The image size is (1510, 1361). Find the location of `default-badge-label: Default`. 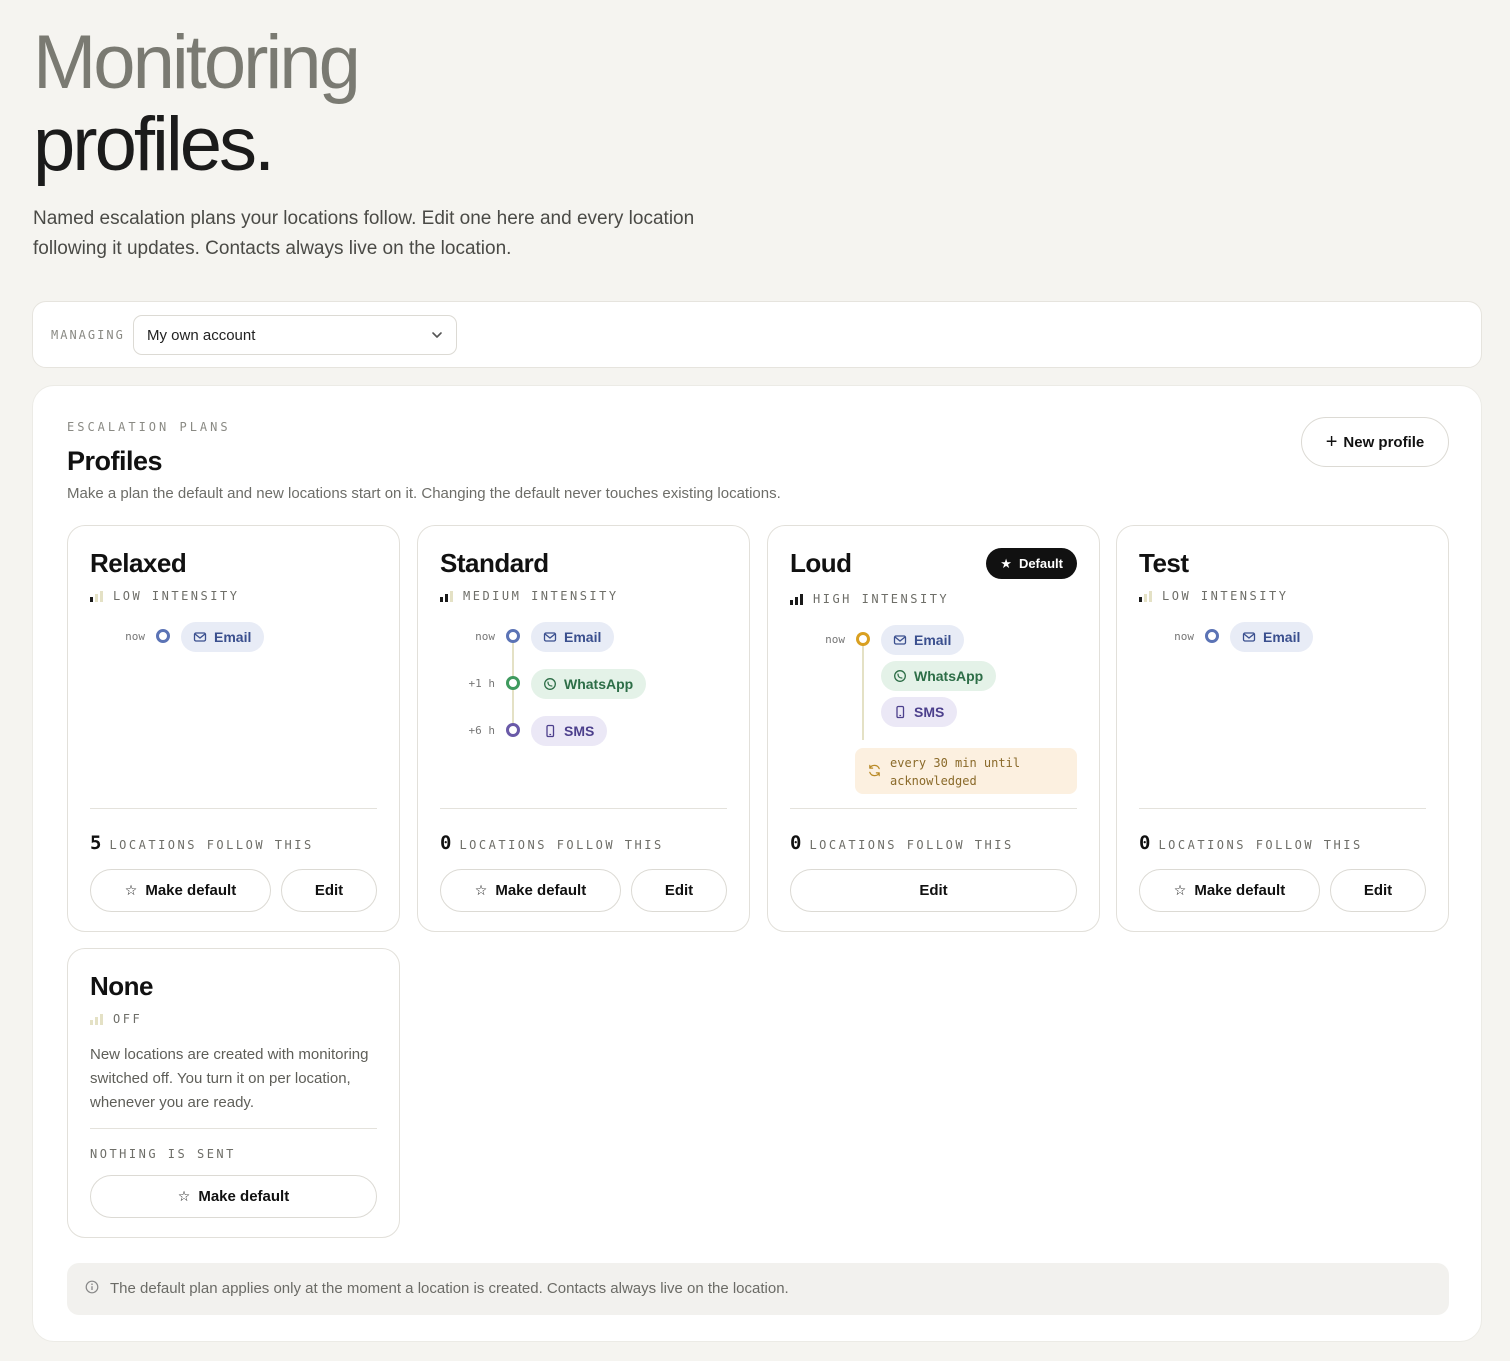

default-badge-label: Default is located at coordinates (1040, 563).